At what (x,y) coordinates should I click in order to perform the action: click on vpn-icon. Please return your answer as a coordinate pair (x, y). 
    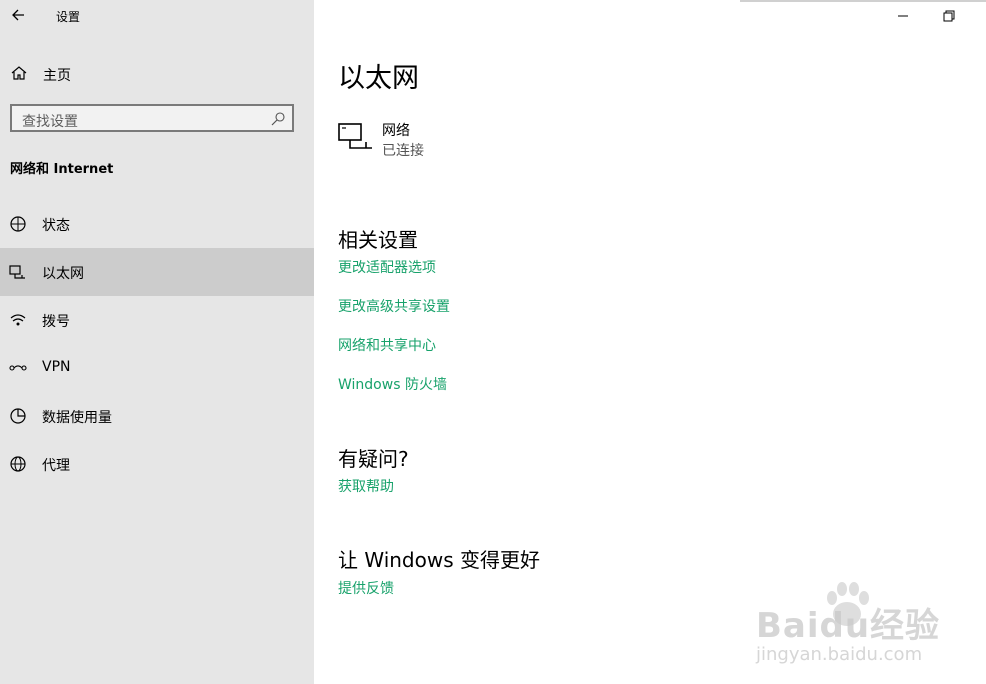
    Looking at the image, I should click on (18, 368).